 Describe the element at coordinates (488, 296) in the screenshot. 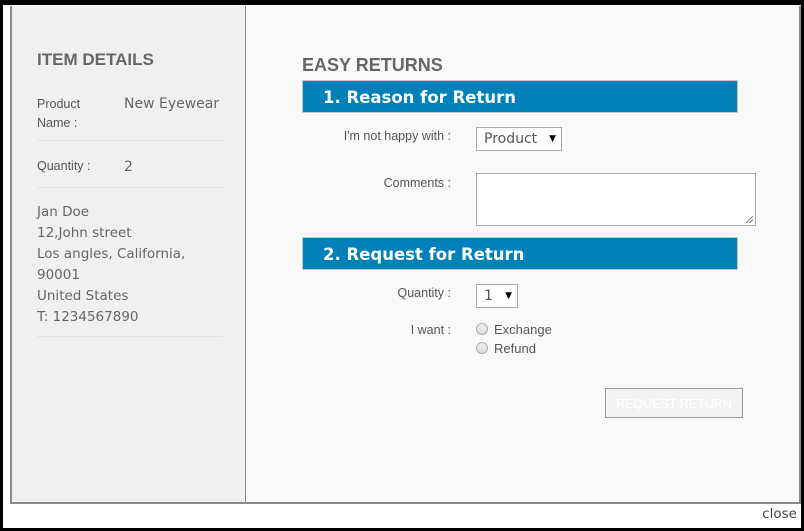

I see `quantity-select-value: 1` at that location.